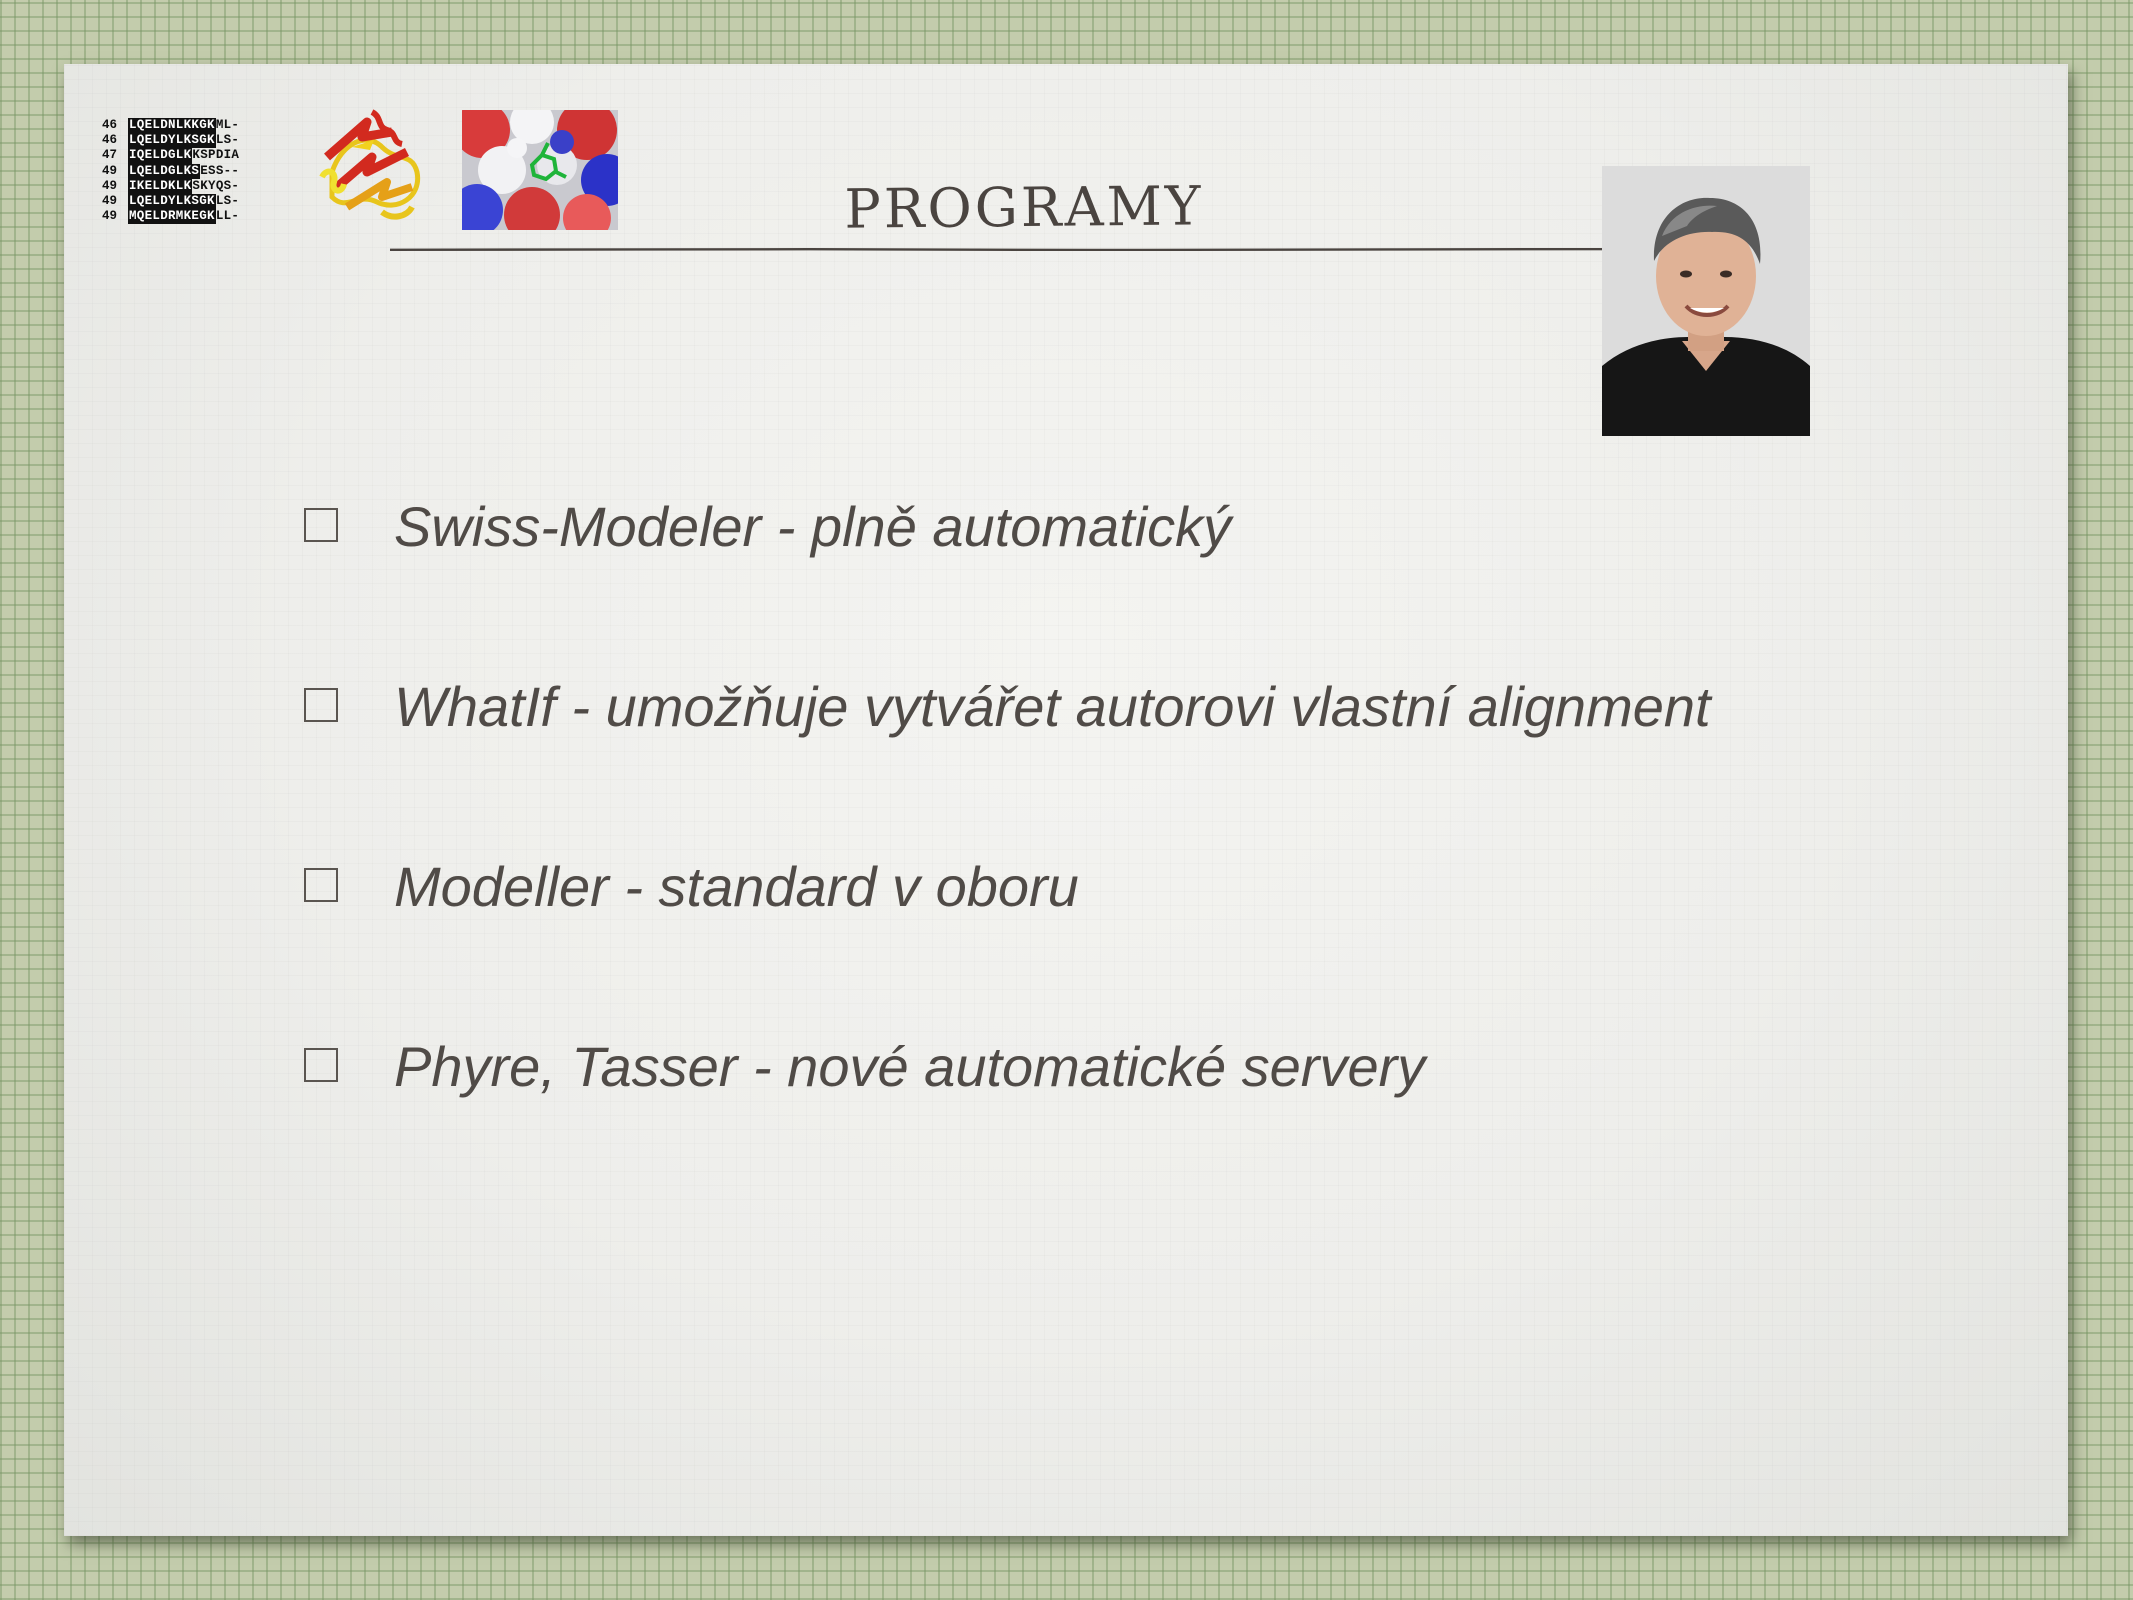 The image size is (2133, 1600). I want to click on alignment-row: 49 LQELDYLKSGKLS-, so click(171, 202).